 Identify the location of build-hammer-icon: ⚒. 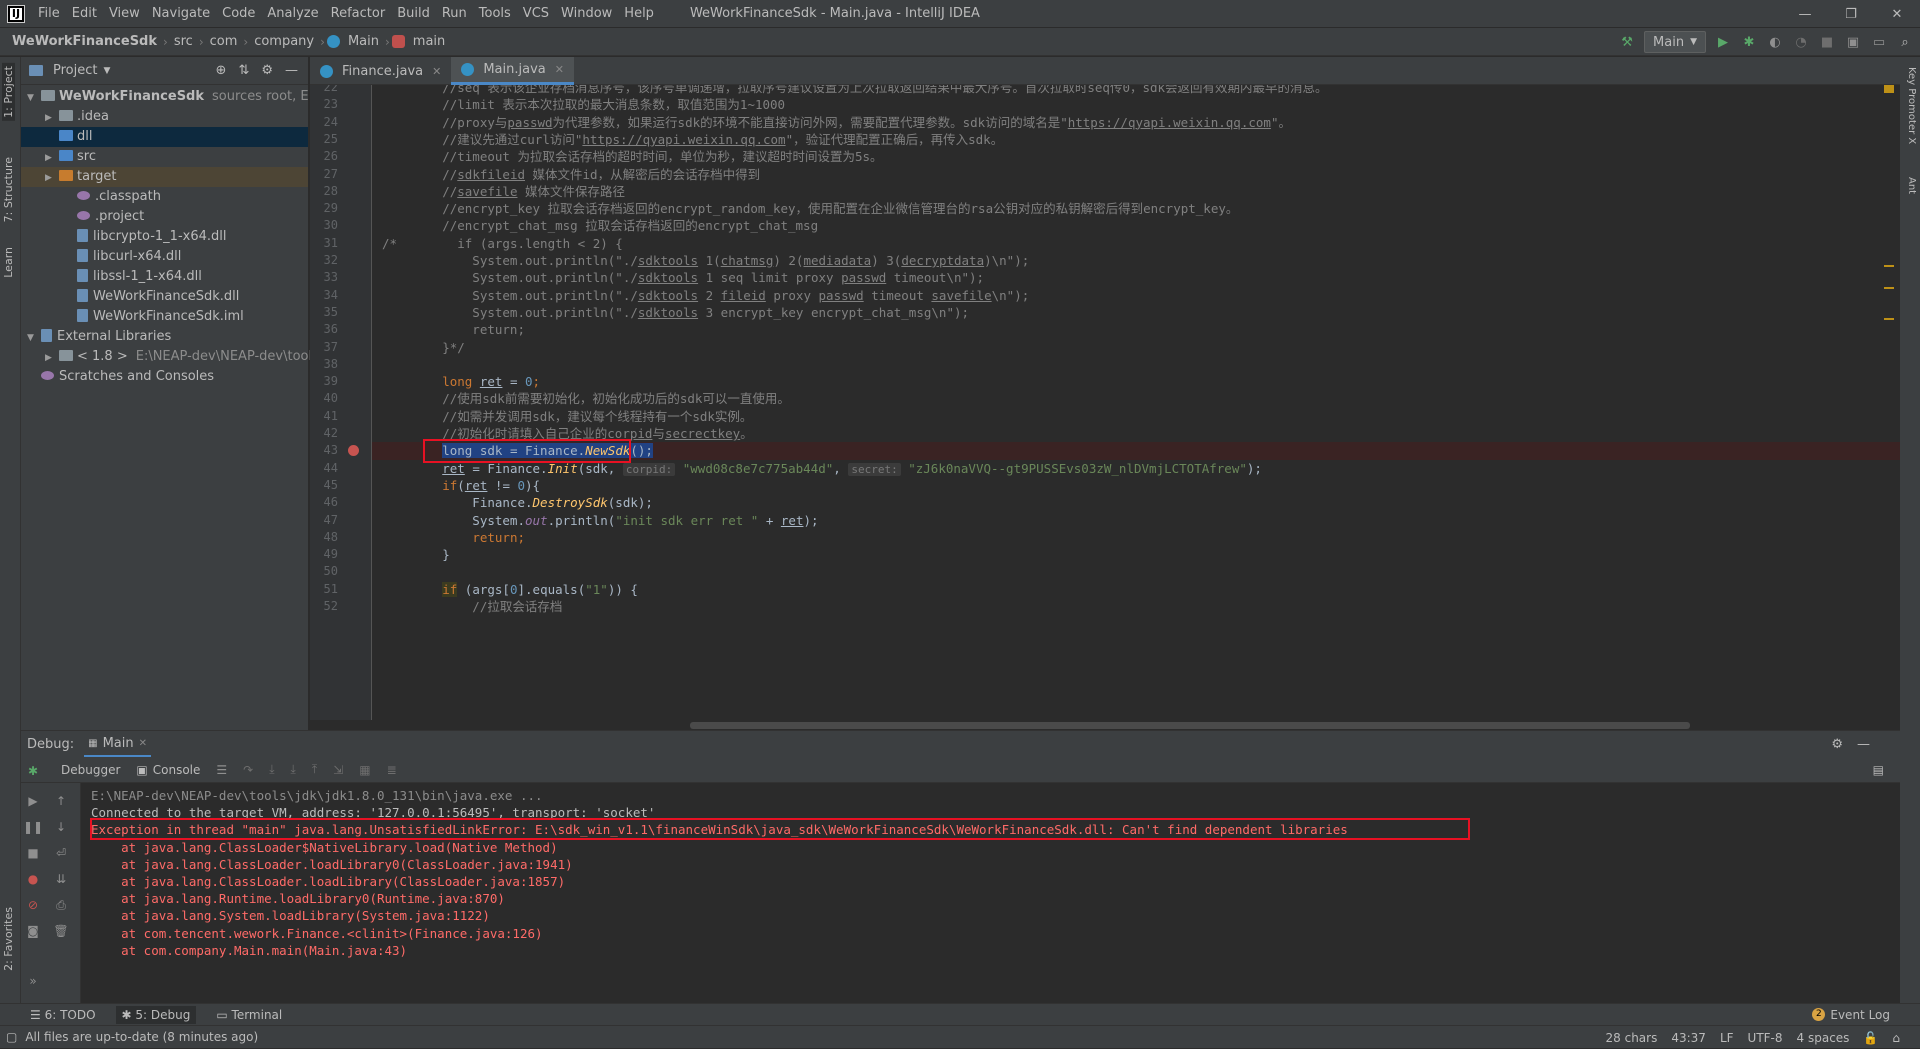
(1627, 42).